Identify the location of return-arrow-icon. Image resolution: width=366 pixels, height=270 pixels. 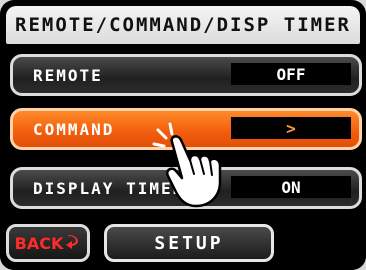
(72, 242).